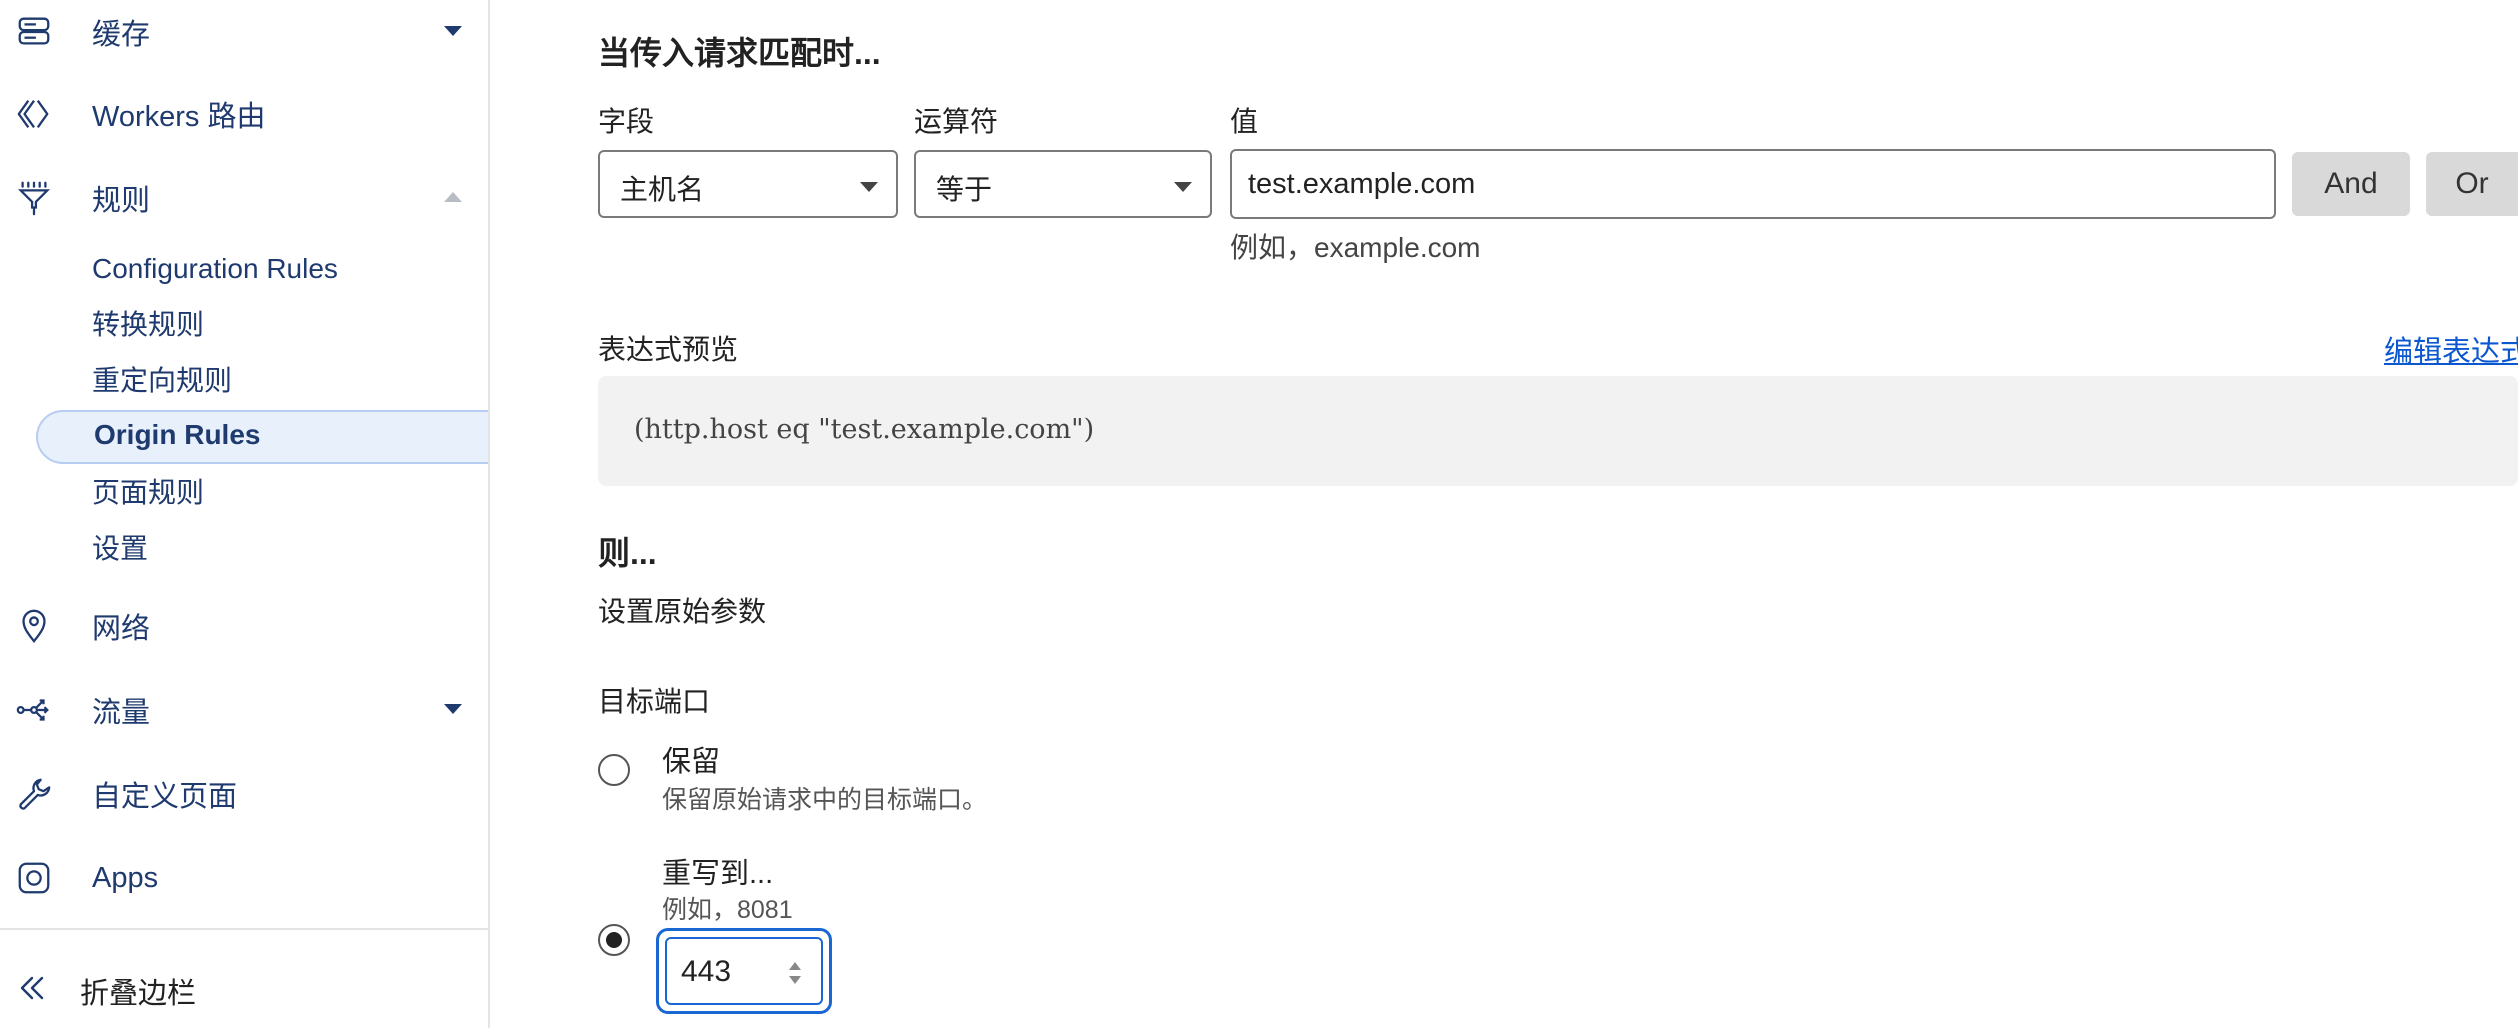 This screenshot has height=1028, width=2518. I want to click on field-select: 主机名, so click(748, 184).